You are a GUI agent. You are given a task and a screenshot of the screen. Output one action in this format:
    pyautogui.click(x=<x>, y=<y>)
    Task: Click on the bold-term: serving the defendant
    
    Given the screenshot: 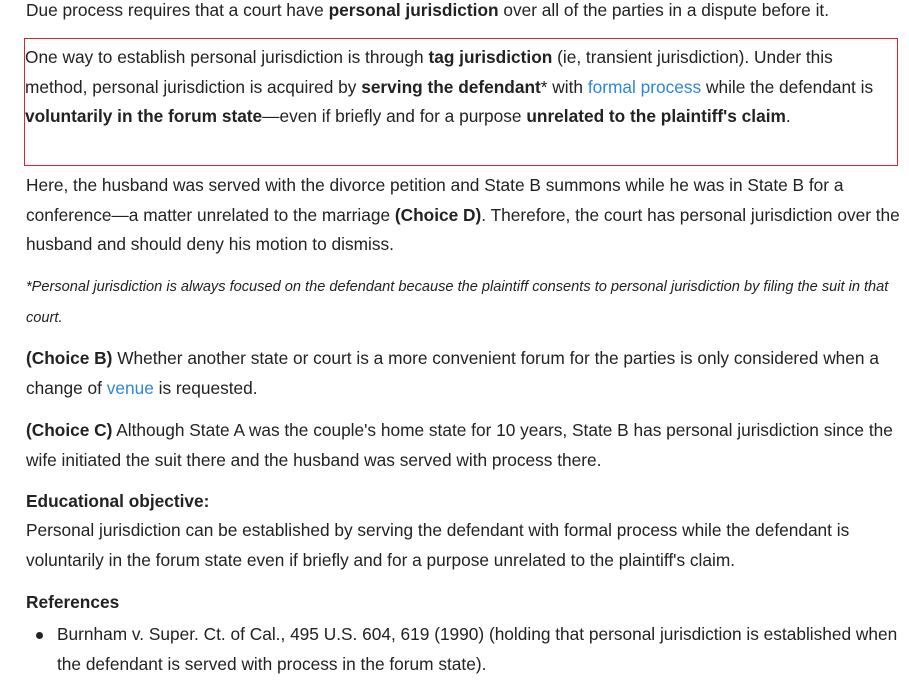 What is the action you would take?
    pyautogui.click(x=451, y=86)
    